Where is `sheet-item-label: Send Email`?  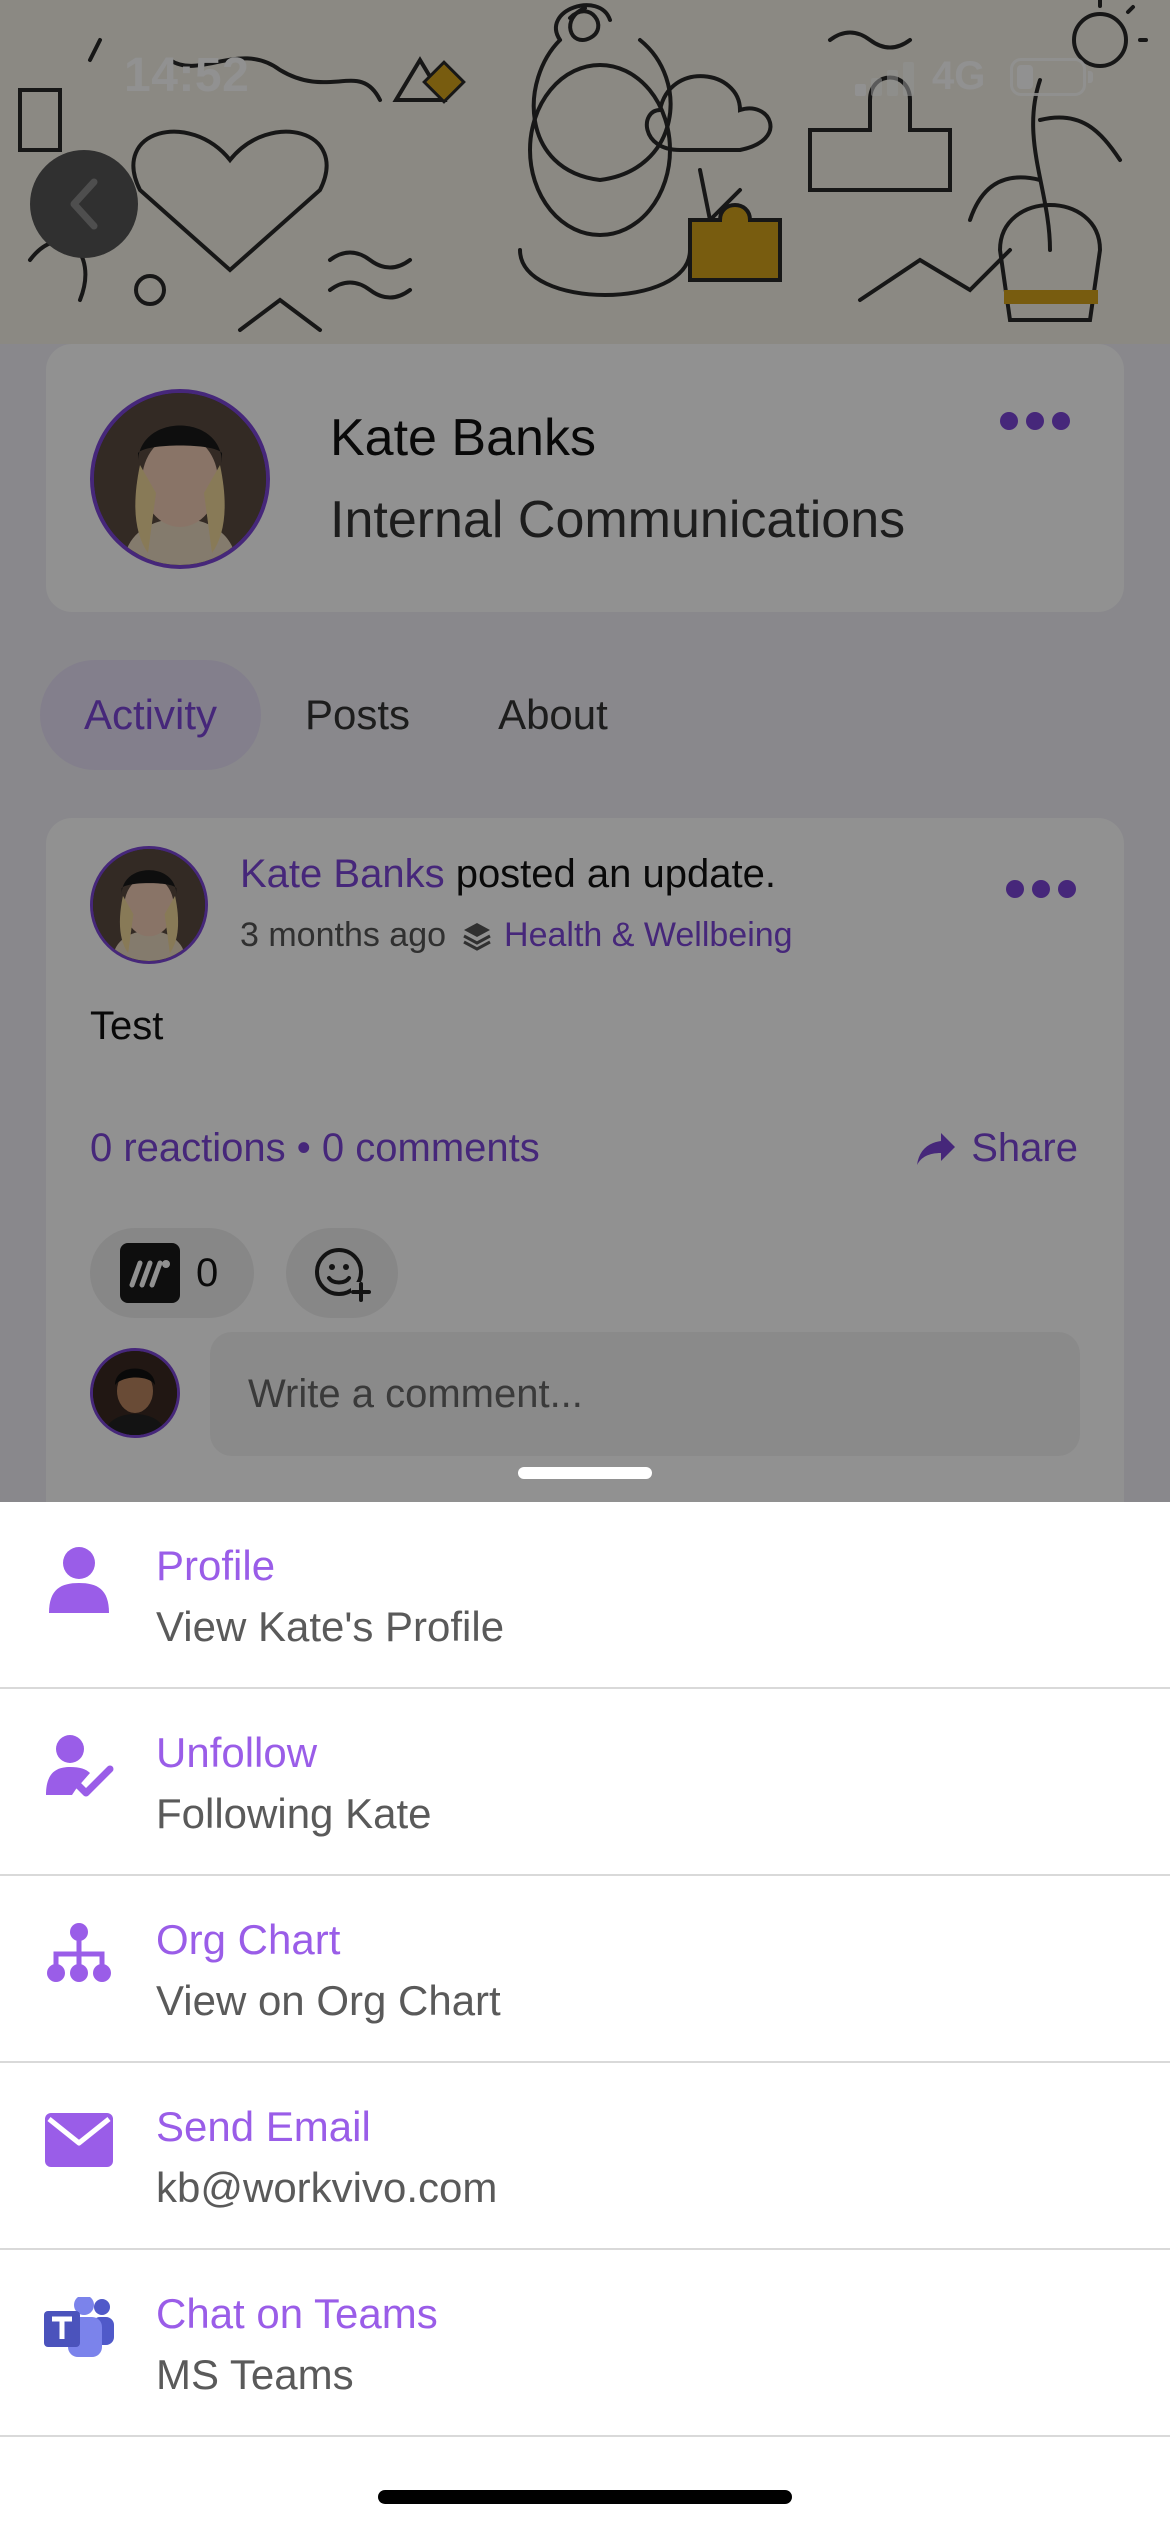 sheet-item-label: Send Email is located at coordinates (263, 2126).